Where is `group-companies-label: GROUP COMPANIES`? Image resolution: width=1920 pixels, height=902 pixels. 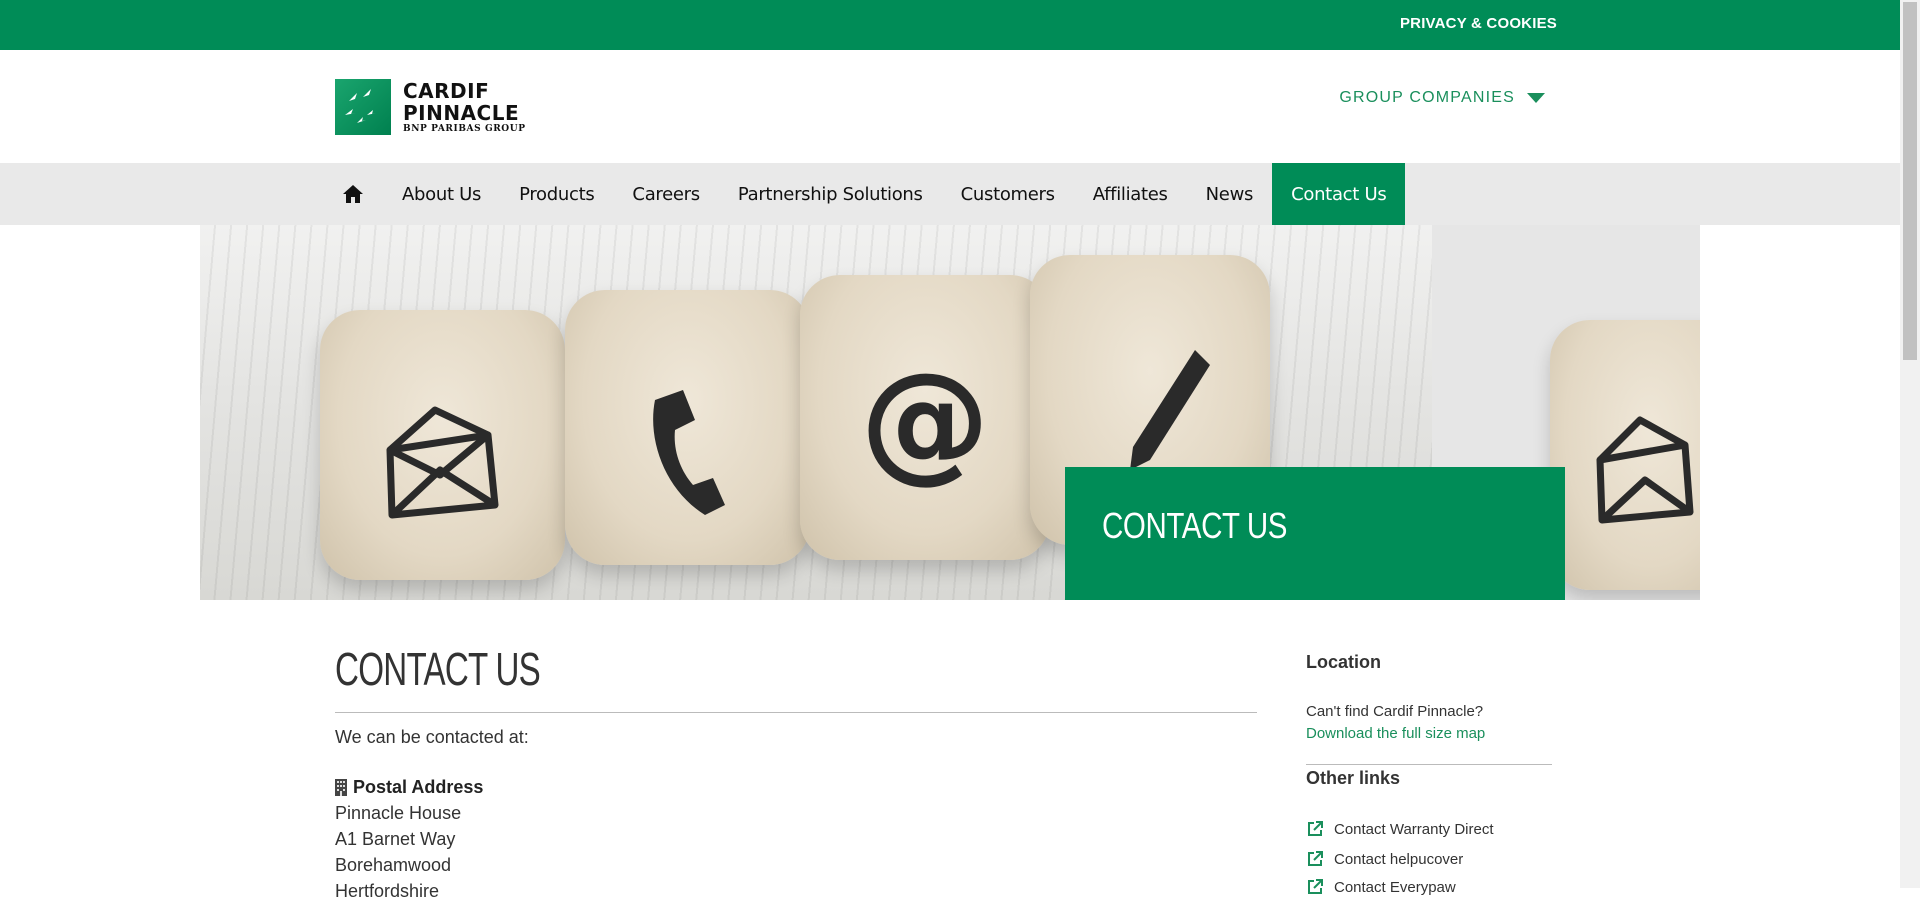 group-companies-label: GROUP COMPANIES is located at coordinates (1427, 97).